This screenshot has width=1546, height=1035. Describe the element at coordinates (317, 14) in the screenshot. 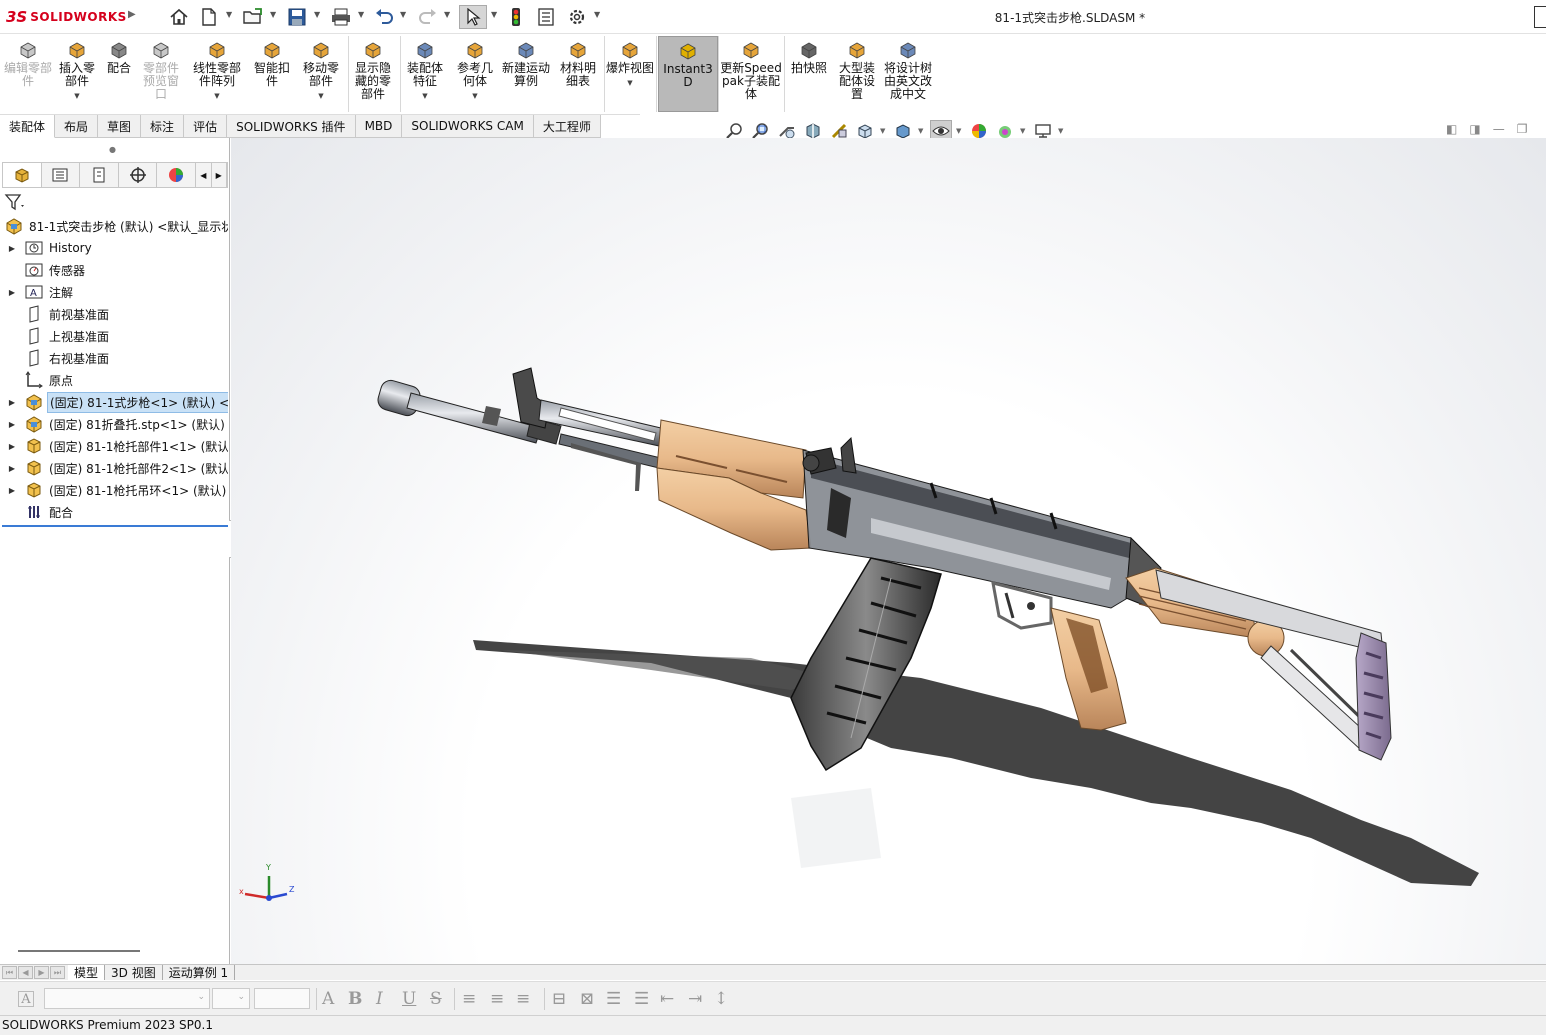

I see `save-dropdown-icon: ▼` at that location.